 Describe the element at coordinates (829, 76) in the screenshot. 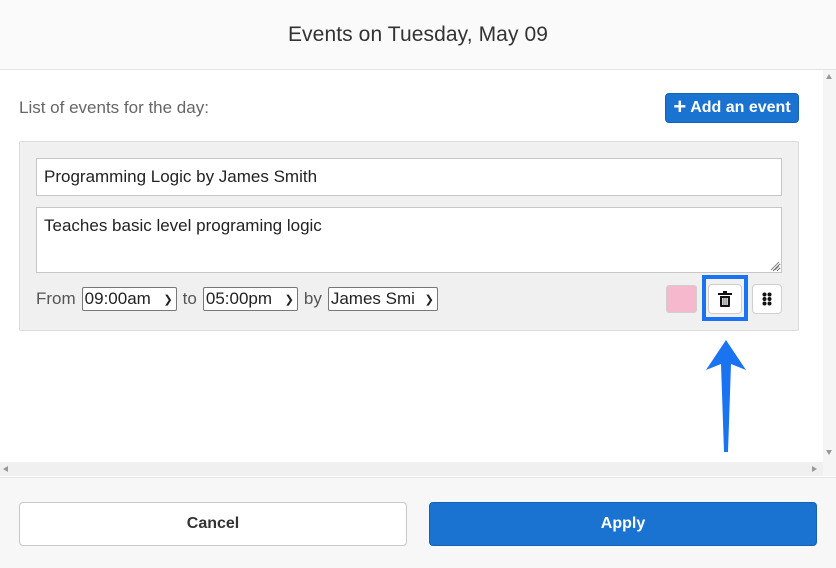

I see `scroll-up-icon` at that location.